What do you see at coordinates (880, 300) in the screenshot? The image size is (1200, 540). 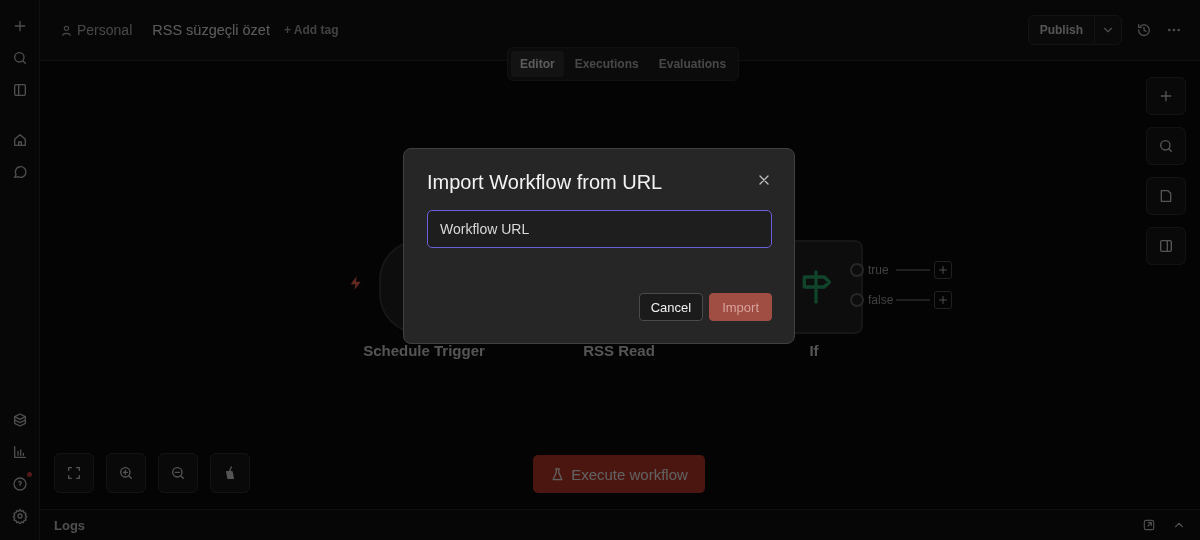 I see `output-label: false` at bounding box center [880, 300].